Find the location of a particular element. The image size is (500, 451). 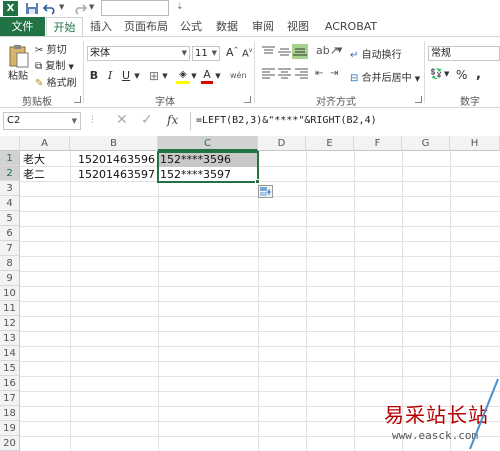

tab-formulas: 公式 is located at coordinates (191, 26).